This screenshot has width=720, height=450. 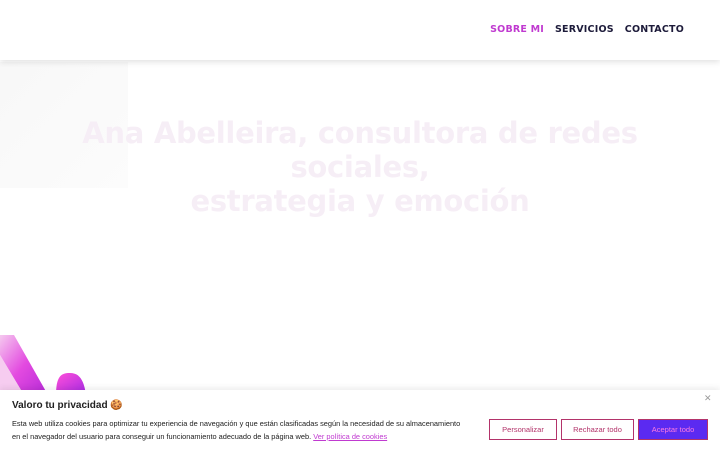 What do you see at coordinates (116, 405) in the screenshot?
I see `cookie-icon: 🍪` at bounding box center [116, 405].